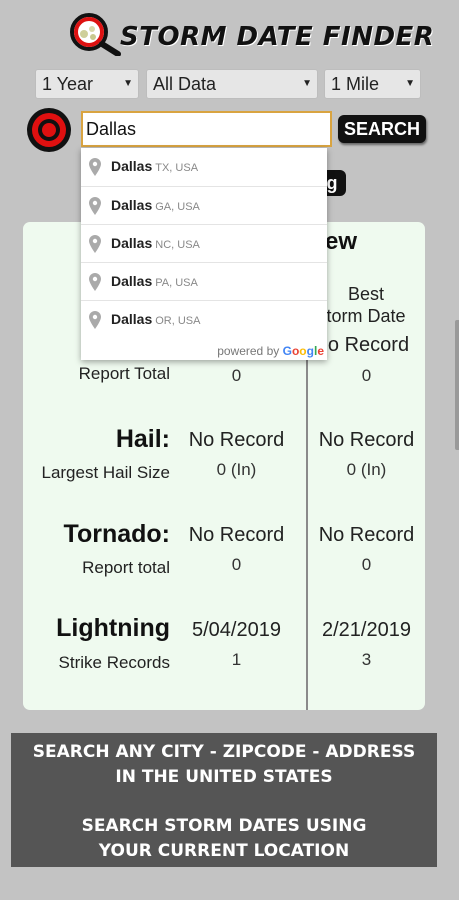  I want to click on radius-select: 1 Mile ▼, so click(372, 84).